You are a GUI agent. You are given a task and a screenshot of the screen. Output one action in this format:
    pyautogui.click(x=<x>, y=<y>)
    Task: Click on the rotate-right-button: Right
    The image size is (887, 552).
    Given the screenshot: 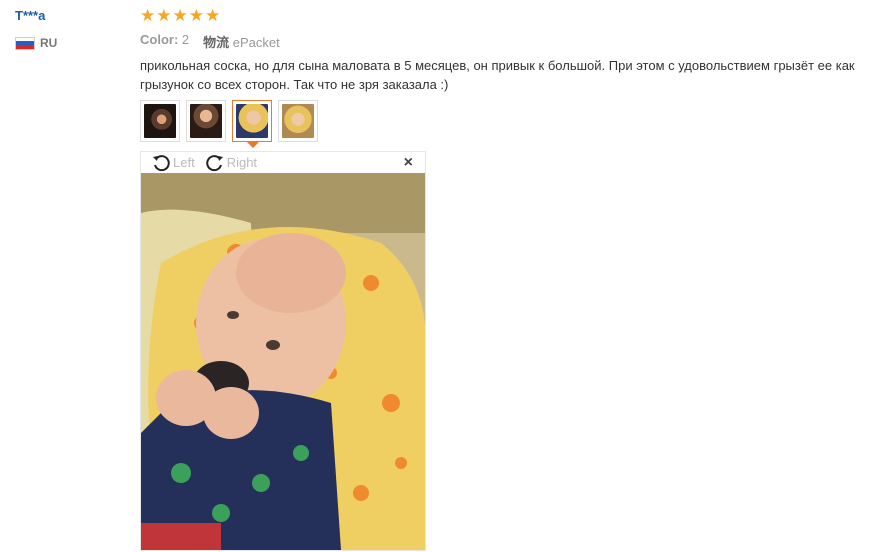 What is the action you would take?
    pyautogui.click(x=231, y=163)
    